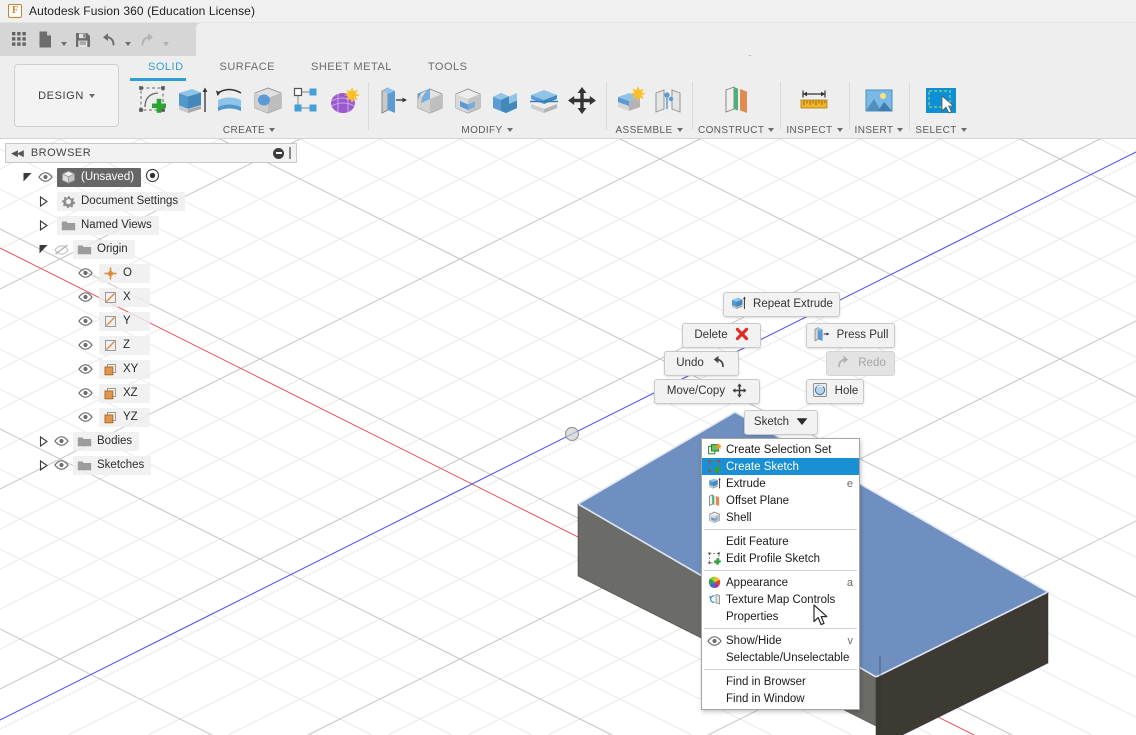 The height and width of the screenshot is (735, 1136). Describe the element at coordinates (124, 345) in the screenshot. I see `tree-item-z: Z` at that location.